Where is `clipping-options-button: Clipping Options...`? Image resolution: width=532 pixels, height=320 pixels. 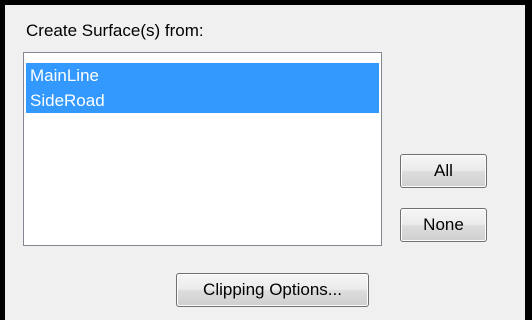 clipping-options-button: Clipping Options... is located at coordinates (272, 290).